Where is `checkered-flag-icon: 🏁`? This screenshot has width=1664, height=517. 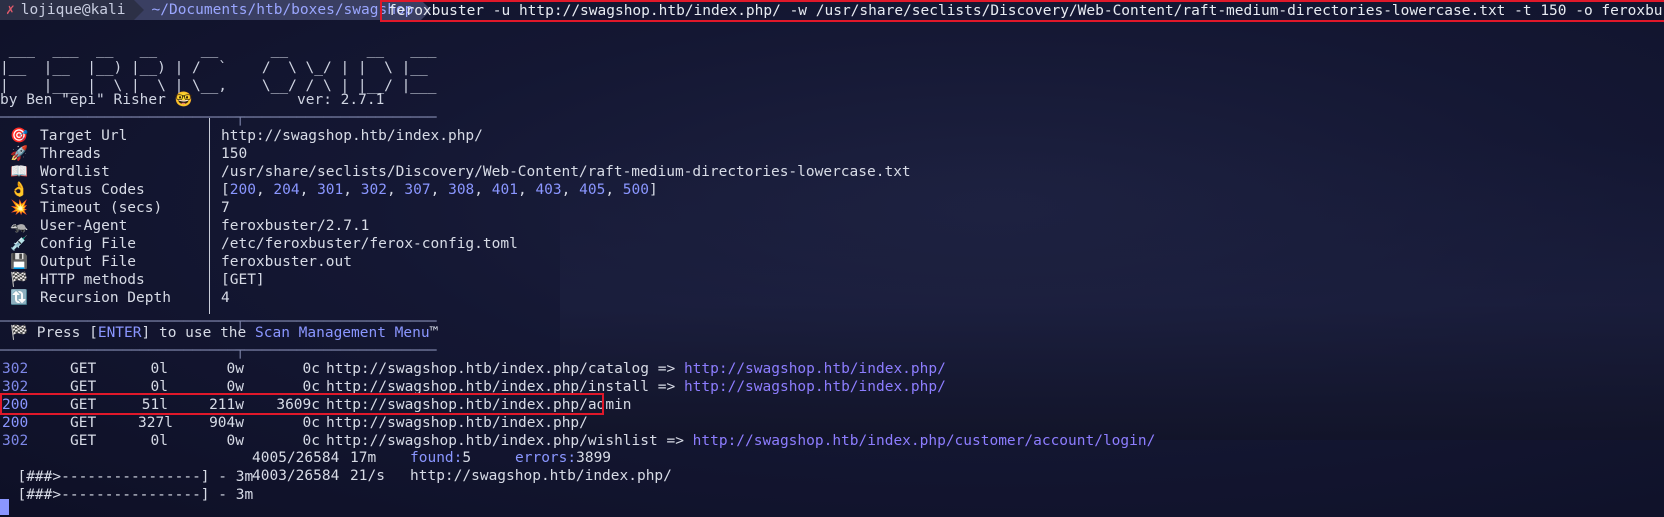
checkered-flag-icon: 🏁 is located at coordinates (19, 333).